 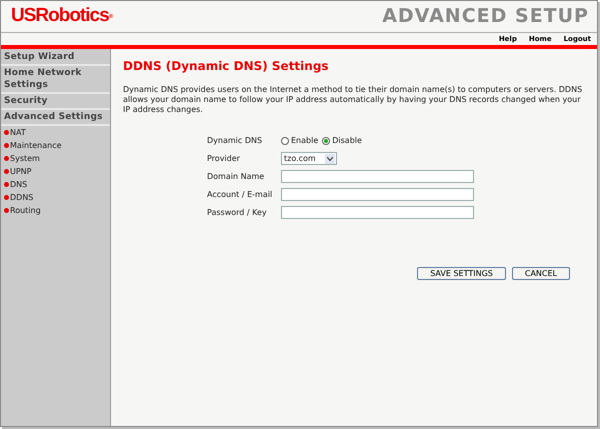 I want to click on provider-dropdown: tzo.com, so click(x=309, y=159).